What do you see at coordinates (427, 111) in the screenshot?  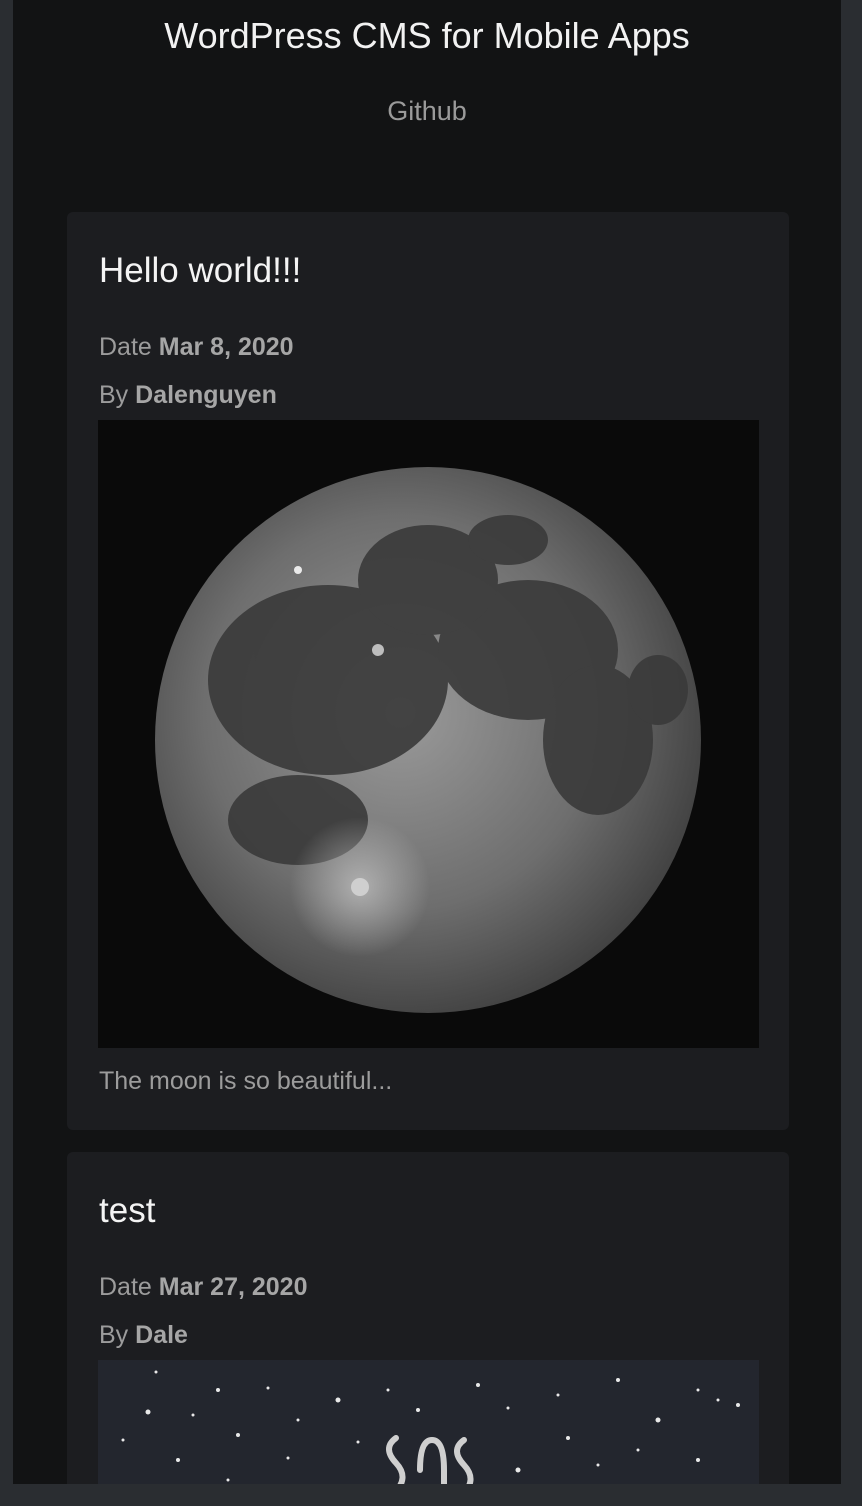 I see `github-link: Github` at bounding box center [427, 111].